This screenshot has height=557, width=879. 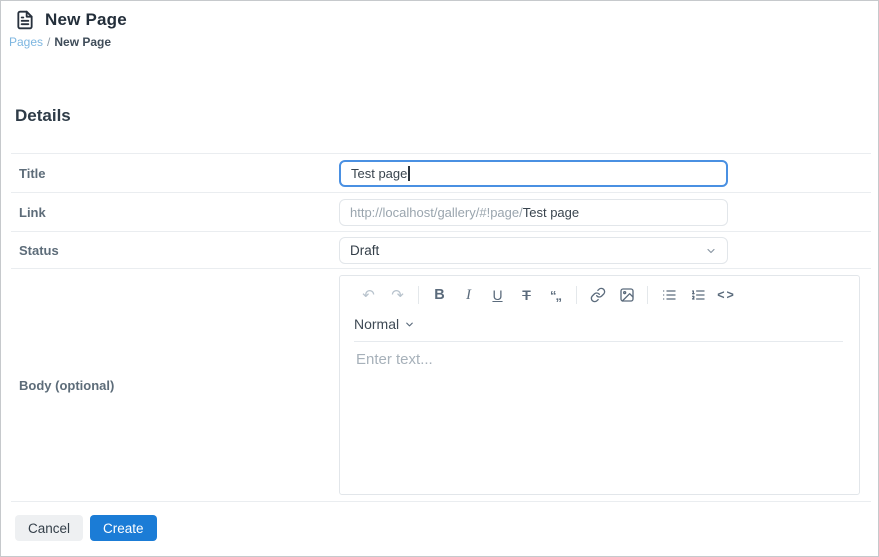 I want to click on underline-icon: U, so click(x=497, y=295).